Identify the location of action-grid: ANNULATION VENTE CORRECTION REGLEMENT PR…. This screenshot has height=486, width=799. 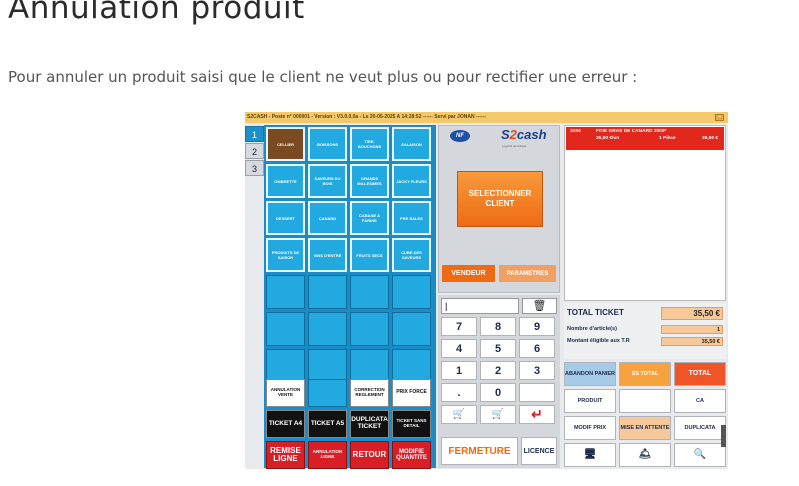
(350, 424).